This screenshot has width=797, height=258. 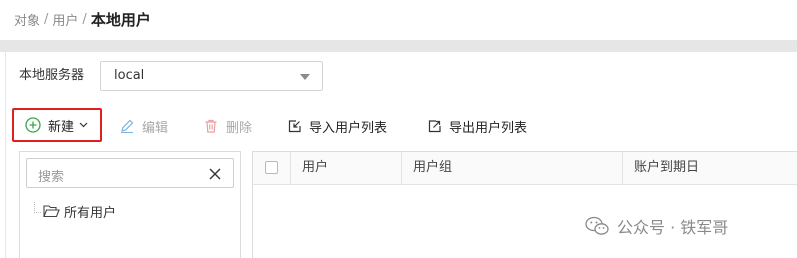 I want to click on search-input: 搜索, so click(x=130, y=173).